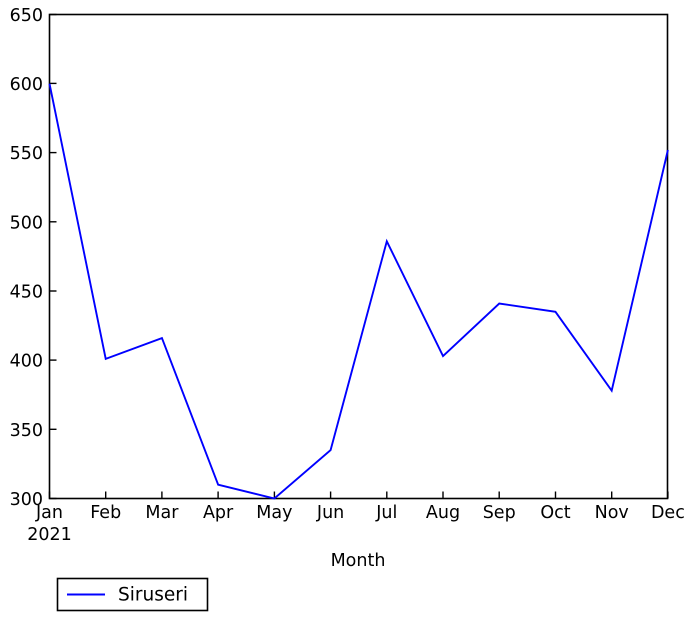  I want to click on y-tick-label: 400, so click(26, 362).